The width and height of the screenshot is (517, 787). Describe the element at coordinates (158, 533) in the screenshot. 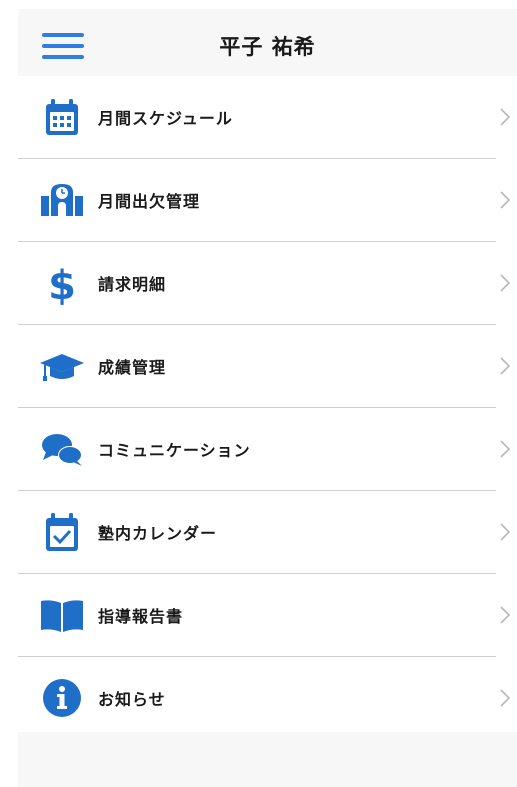

I see `menu-item-label: 塾内カレンダー` at that location.